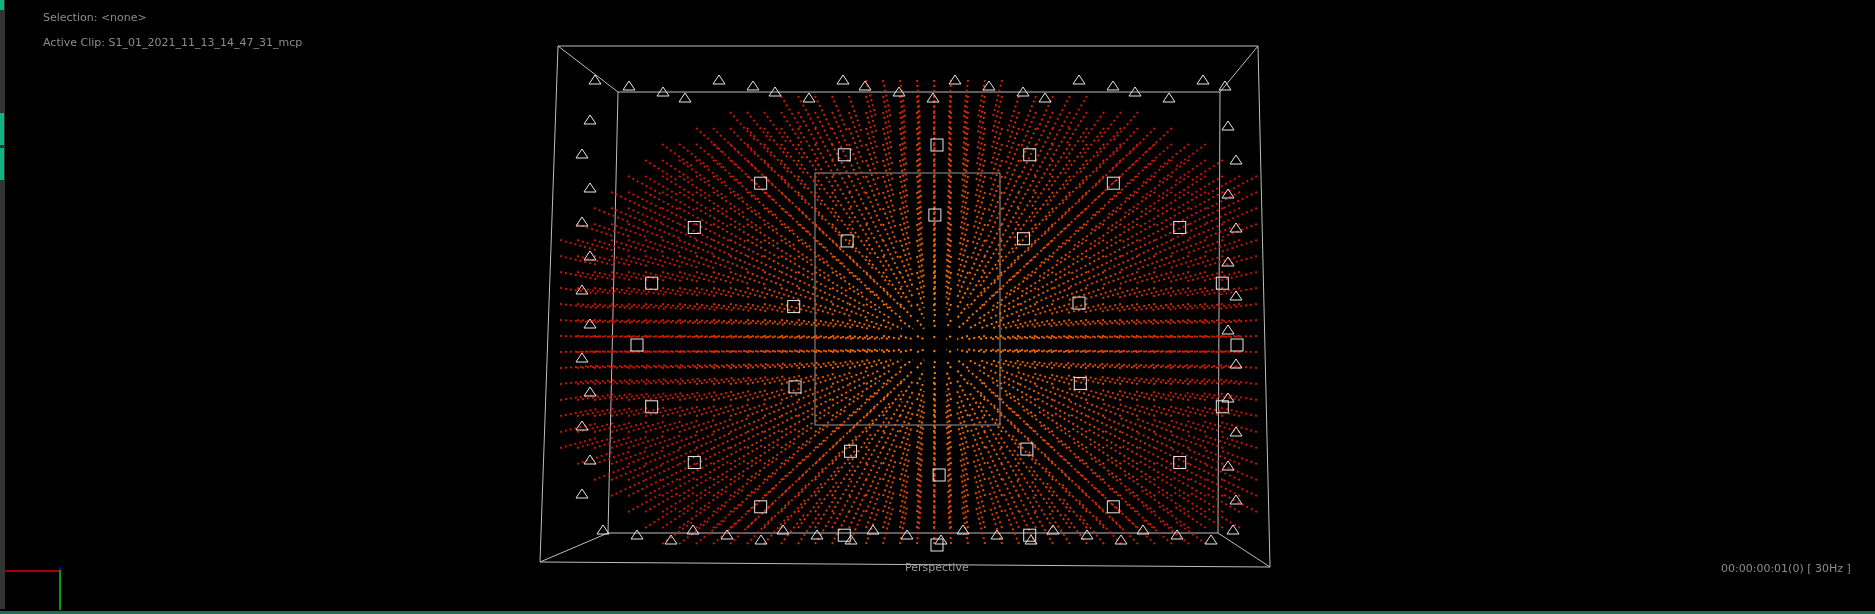  I want to click on selection-label: Selection: <none>, so click(95, 17).